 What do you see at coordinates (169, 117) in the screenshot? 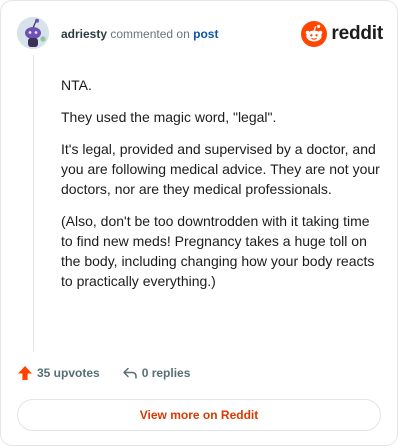
I see `comment-paragraph: They used the magic word, "legal".` at bounding box center [169, 117].